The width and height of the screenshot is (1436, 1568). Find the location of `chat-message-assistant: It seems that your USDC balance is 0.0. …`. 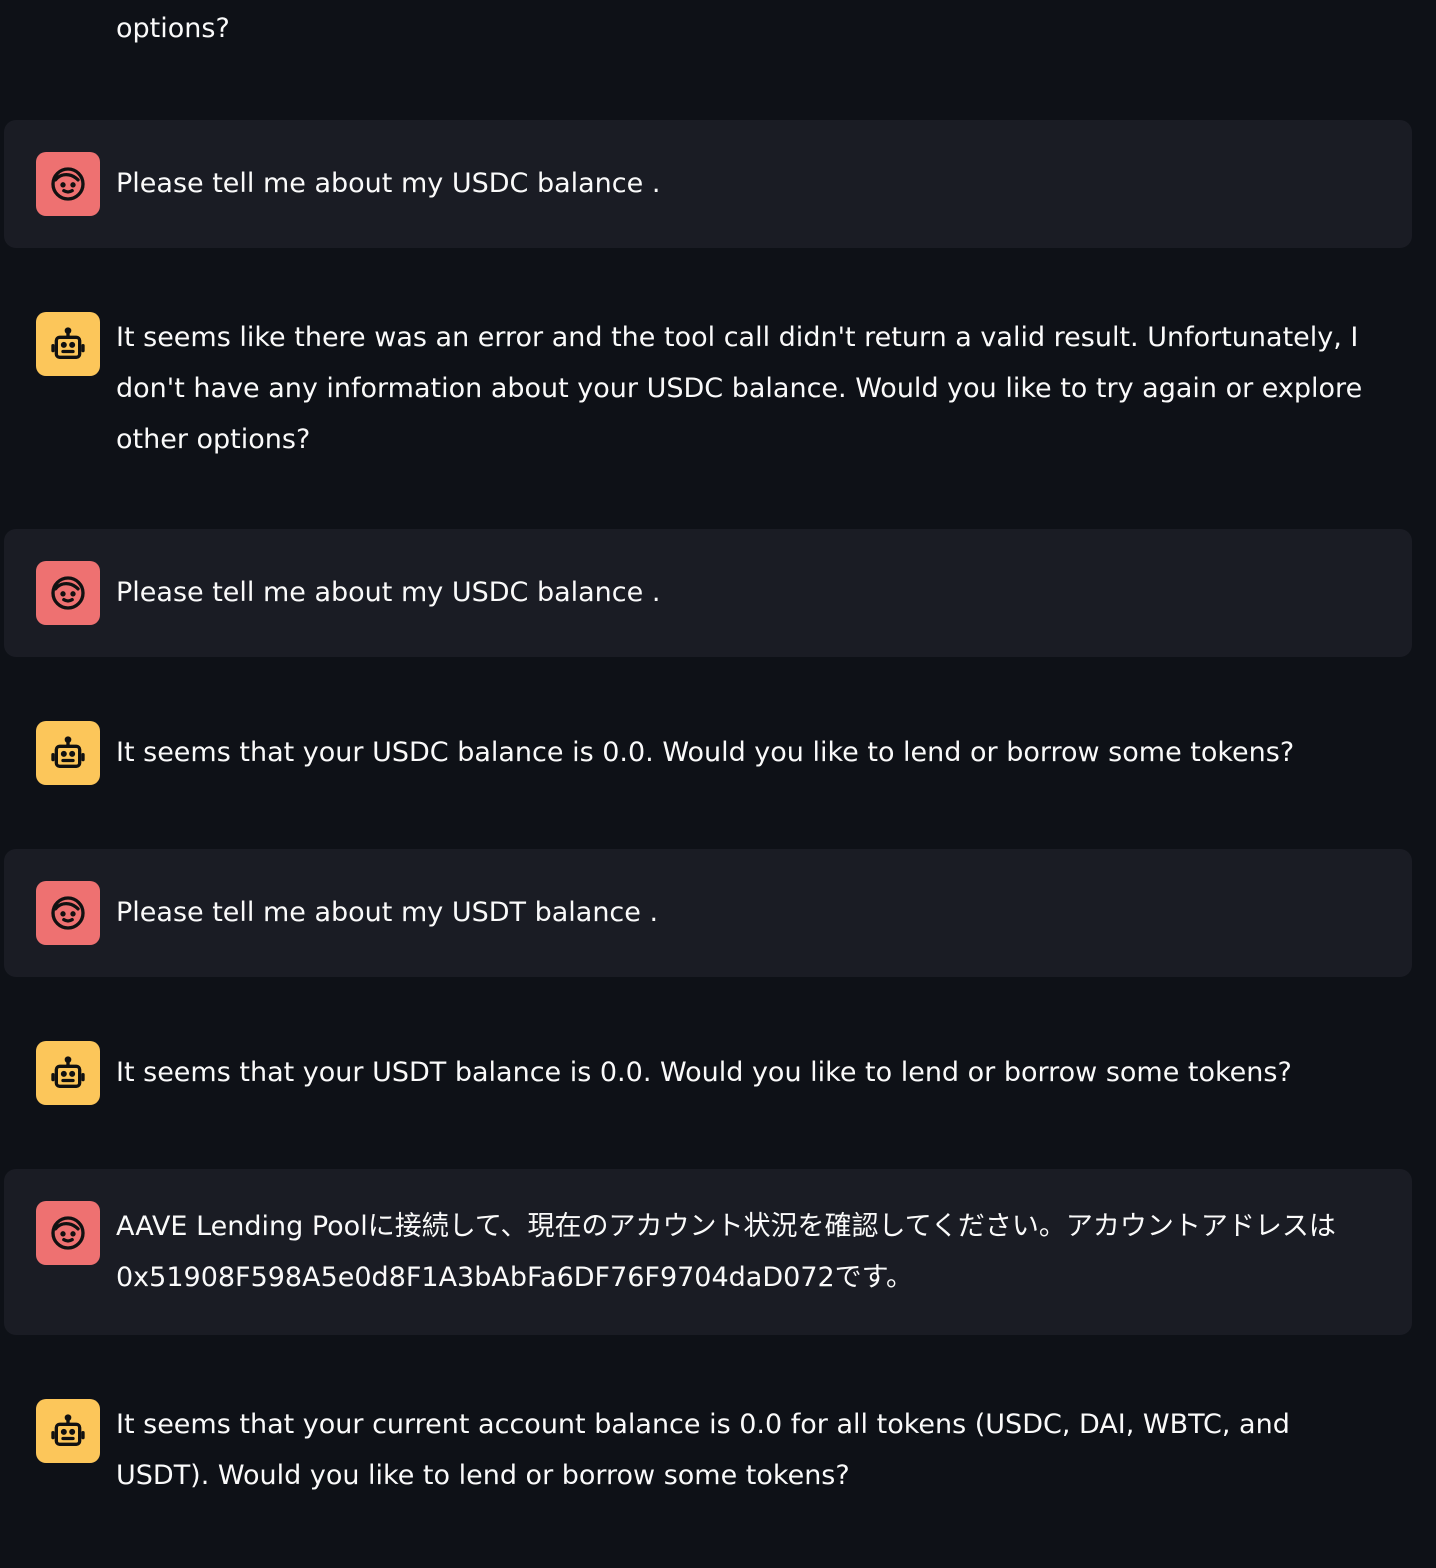

chat-message-assistant: It seems that your USDC balance is 0.0. … is located at coordinates (708, 753).